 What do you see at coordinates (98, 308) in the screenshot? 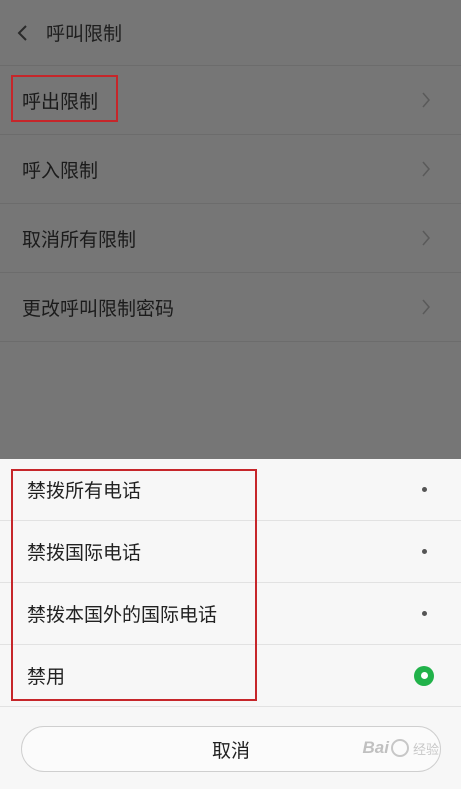
I see `menu-item-label: 更改呼叫限制密码` at bounding box center [98, 308].